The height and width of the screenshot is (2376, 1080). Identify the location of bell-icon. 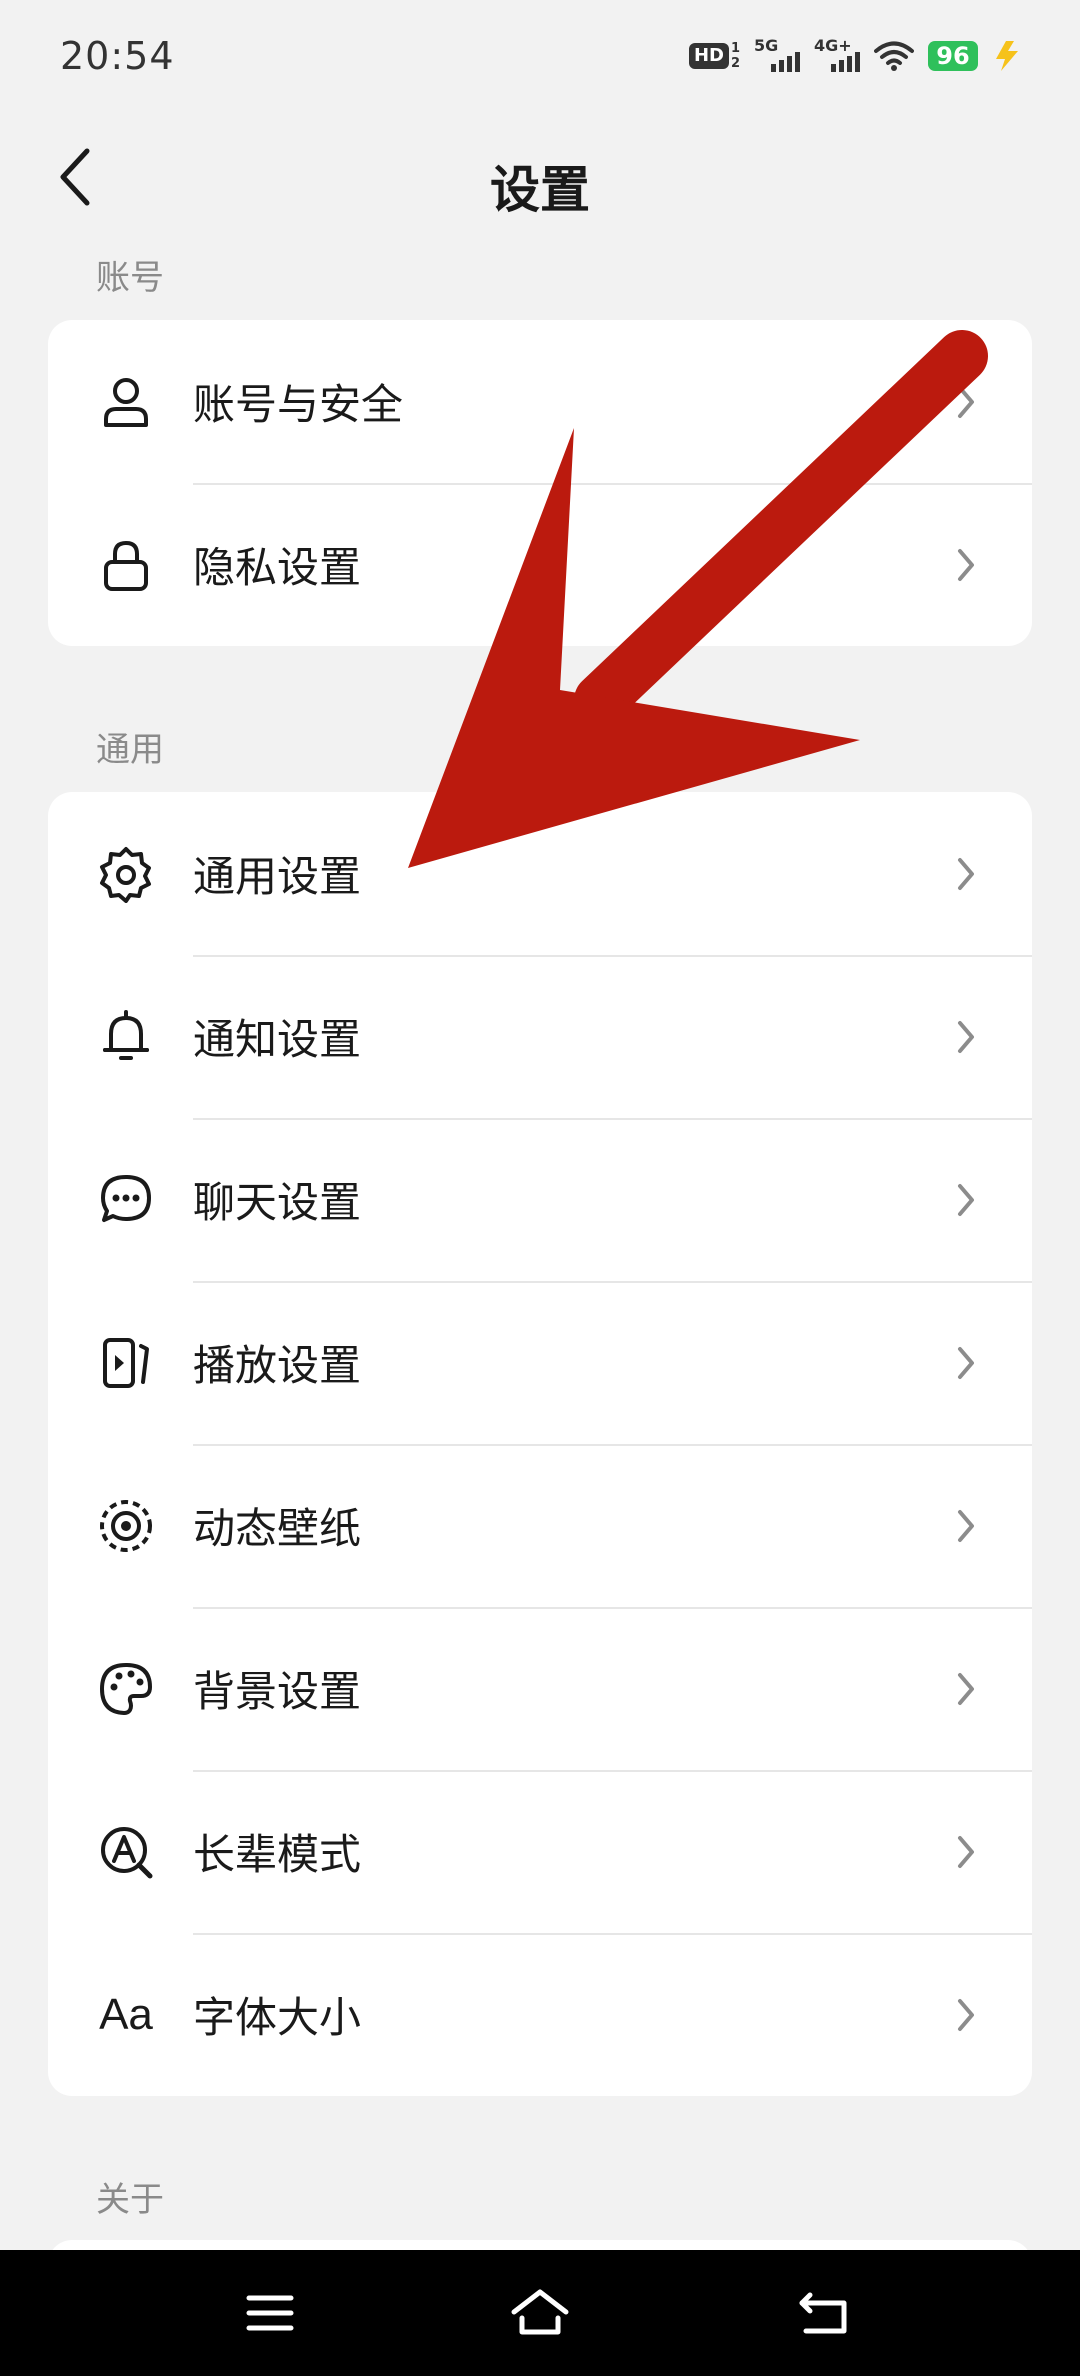
(126, 1037).